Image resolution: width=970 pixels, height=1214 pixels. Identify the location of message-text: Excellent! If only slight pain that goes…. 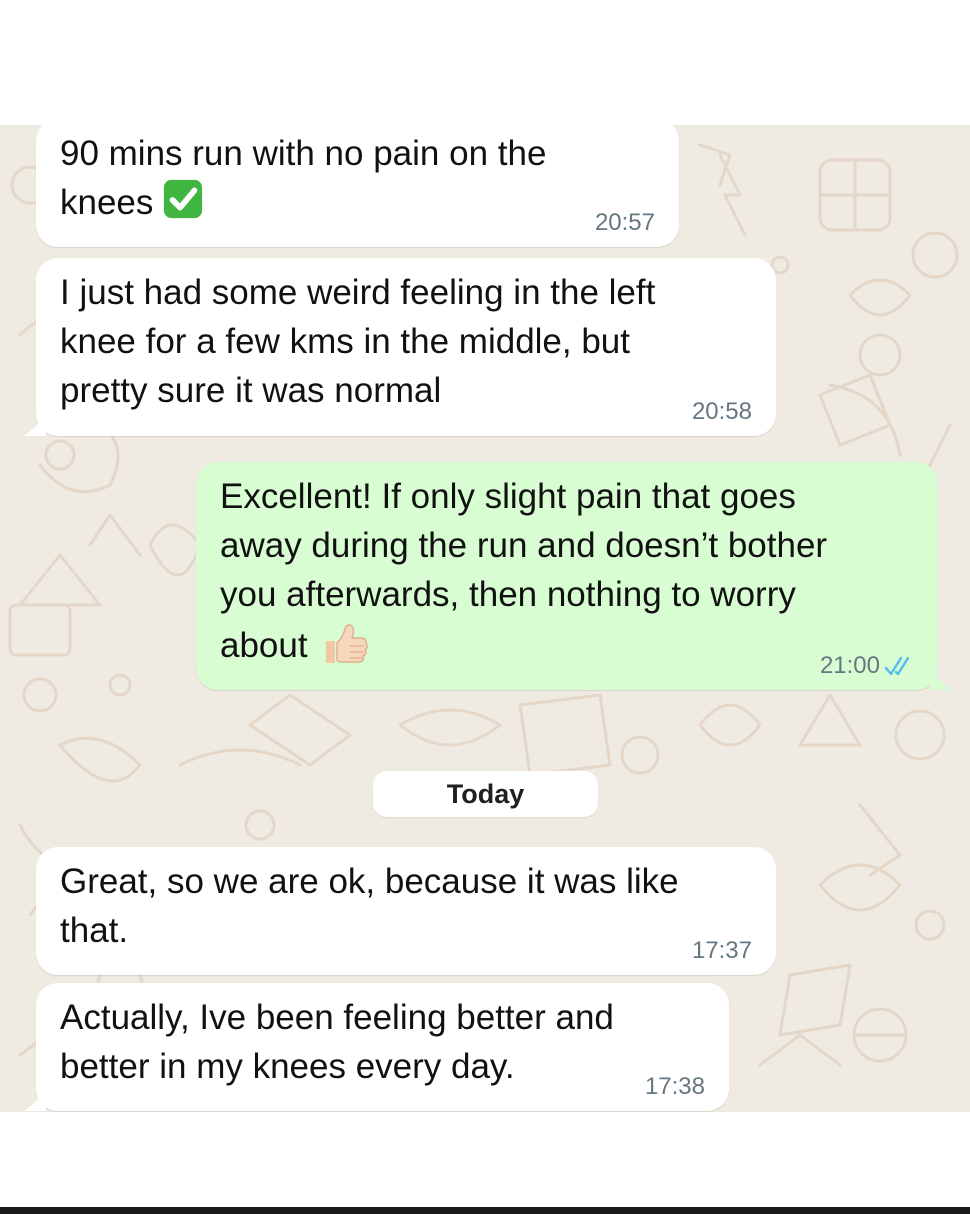
(567, 571).